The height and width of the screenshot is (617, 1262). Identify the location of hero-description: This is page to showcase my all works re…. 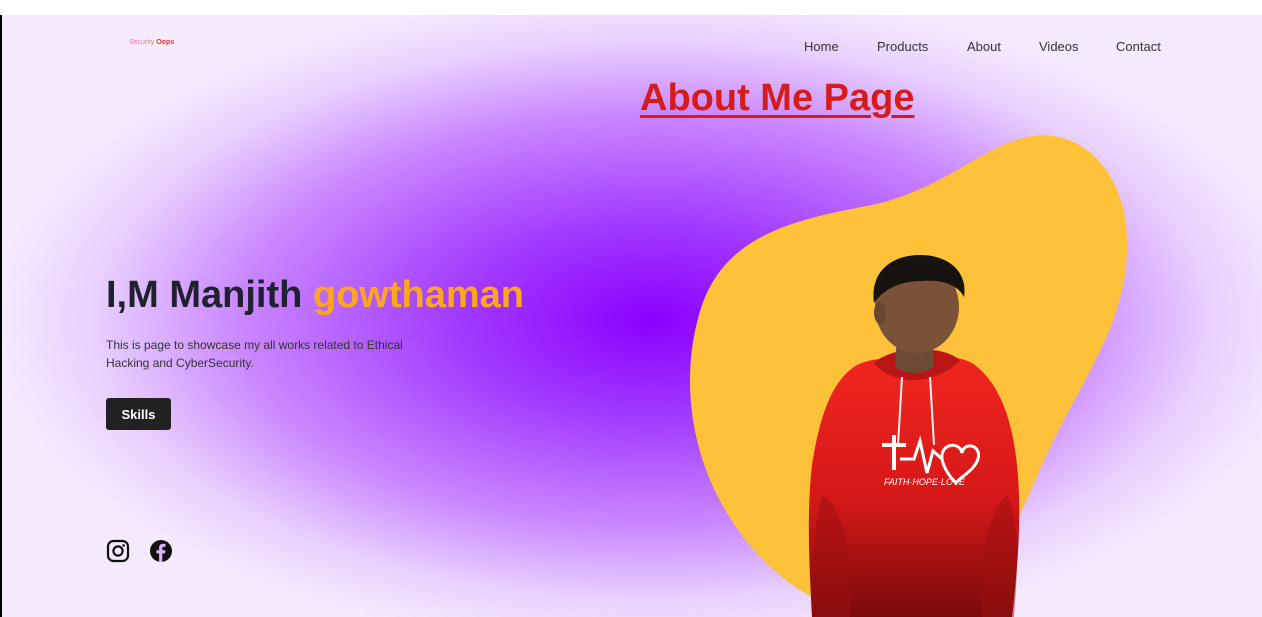
(254, 354).